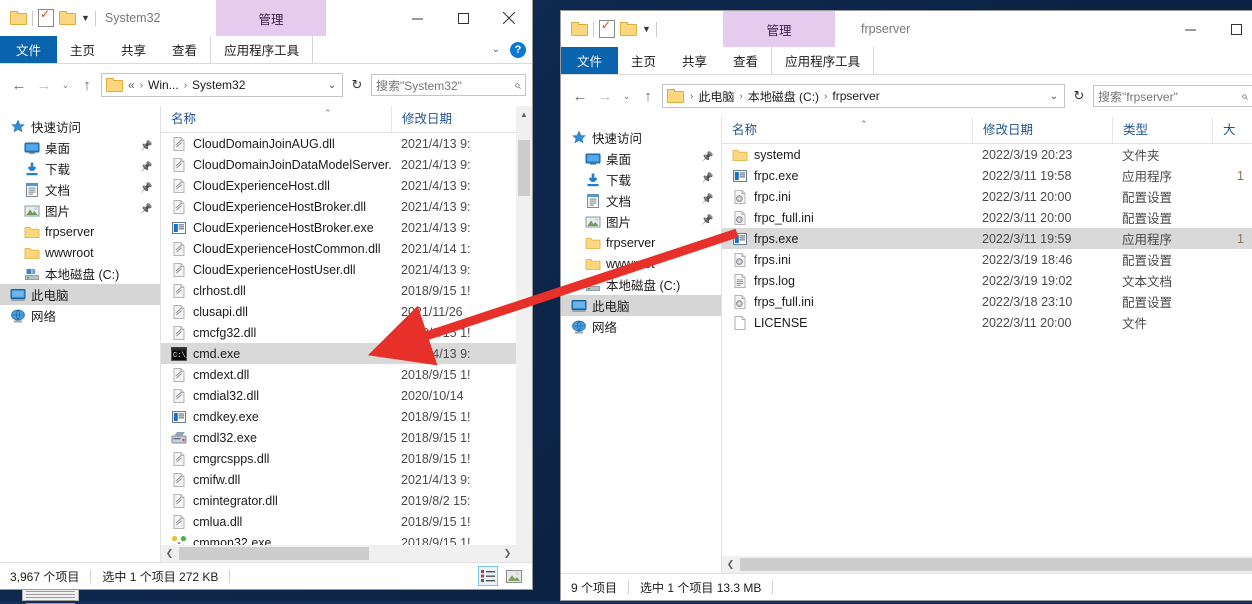  Describe the element at coordinates (1172, 96) in the screenshot. I see `search-input: 搜索"frpserver" ⌕` at that location.